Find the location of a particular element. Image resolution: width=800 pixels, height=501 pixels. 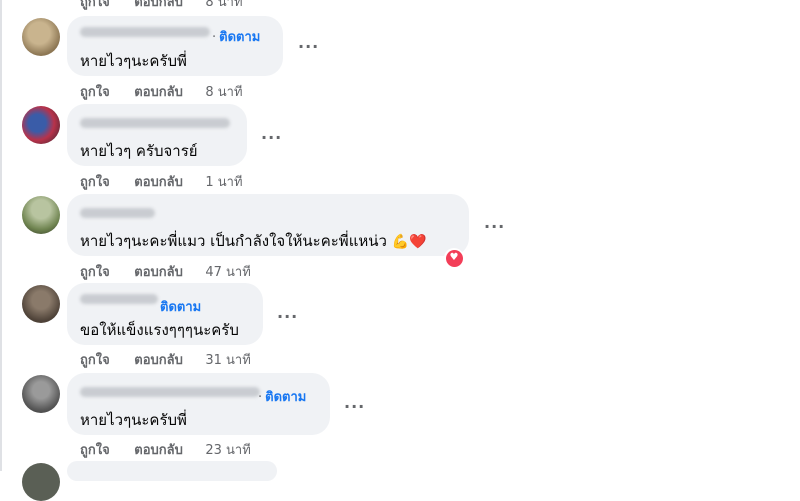

comment-actions: ถูกใจ ตอบกลับ 8 นาที is located at coordinates (161, 91).